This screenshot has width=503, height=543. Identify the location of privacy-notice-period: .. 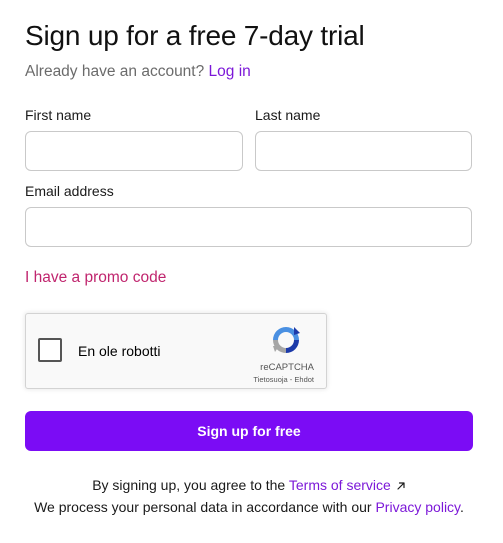
(462, 507).